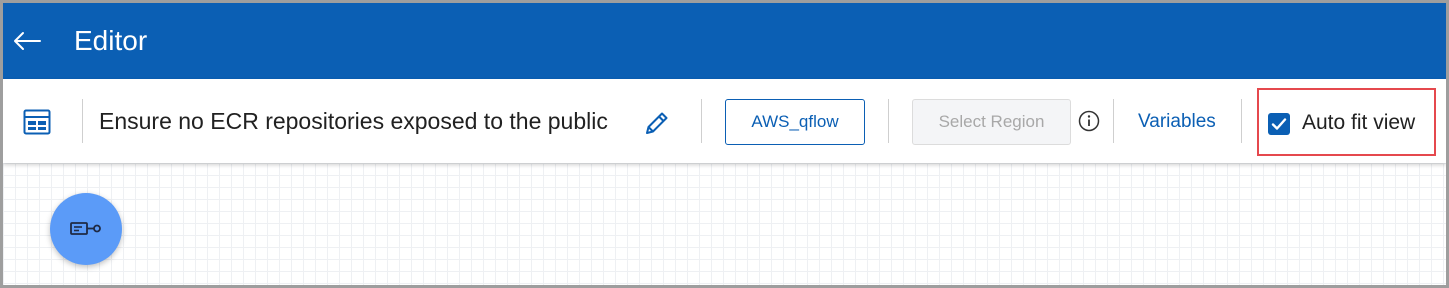  I want to click on auto-fit-highlight: Auto fit view, so click(1346, 122).